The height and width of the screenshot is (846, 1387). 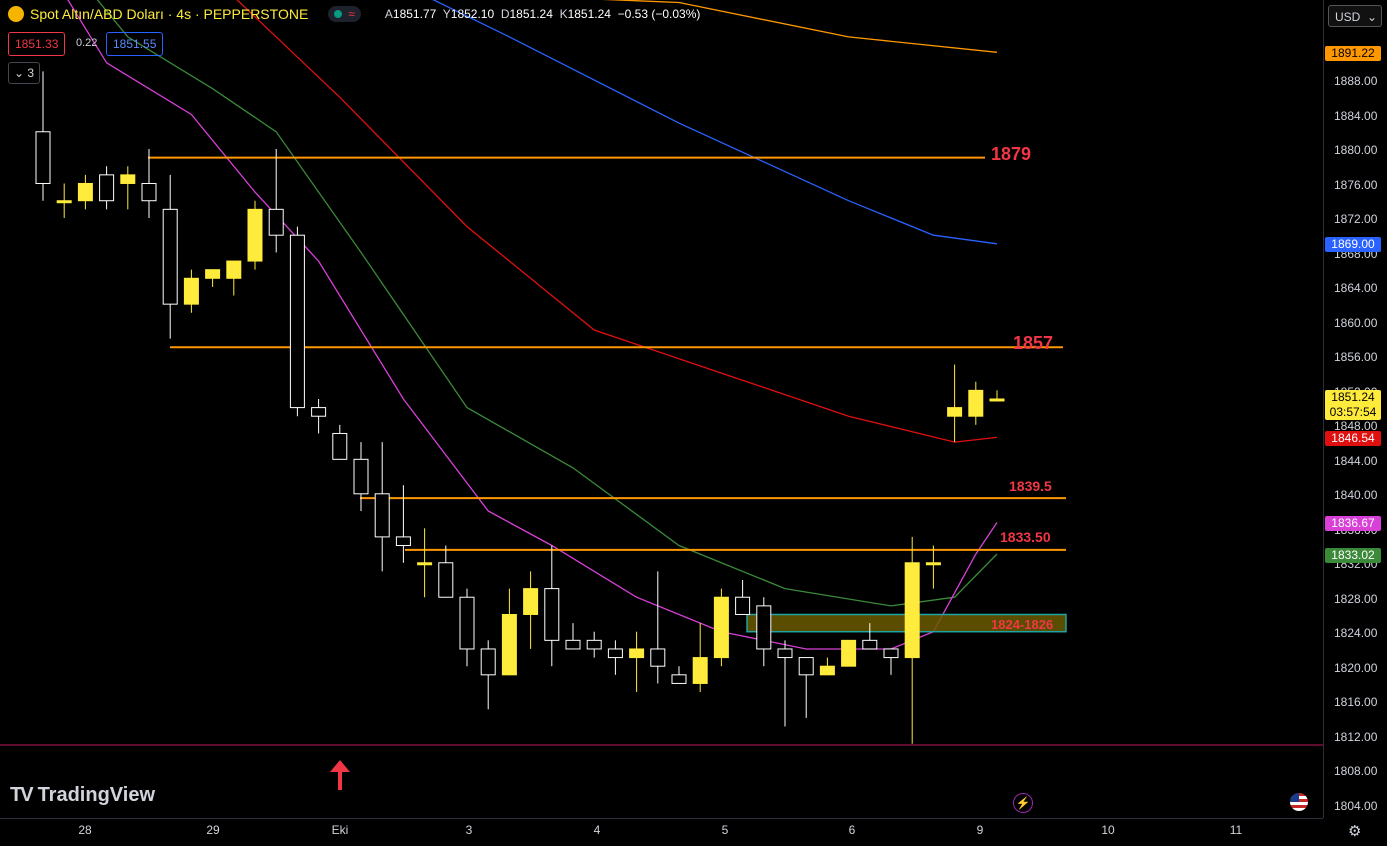 What do you see at coordinates (1356, 115) in the screenshot?
I see `price-tick-label: 1884.00` at bounding box center [1356, 115].